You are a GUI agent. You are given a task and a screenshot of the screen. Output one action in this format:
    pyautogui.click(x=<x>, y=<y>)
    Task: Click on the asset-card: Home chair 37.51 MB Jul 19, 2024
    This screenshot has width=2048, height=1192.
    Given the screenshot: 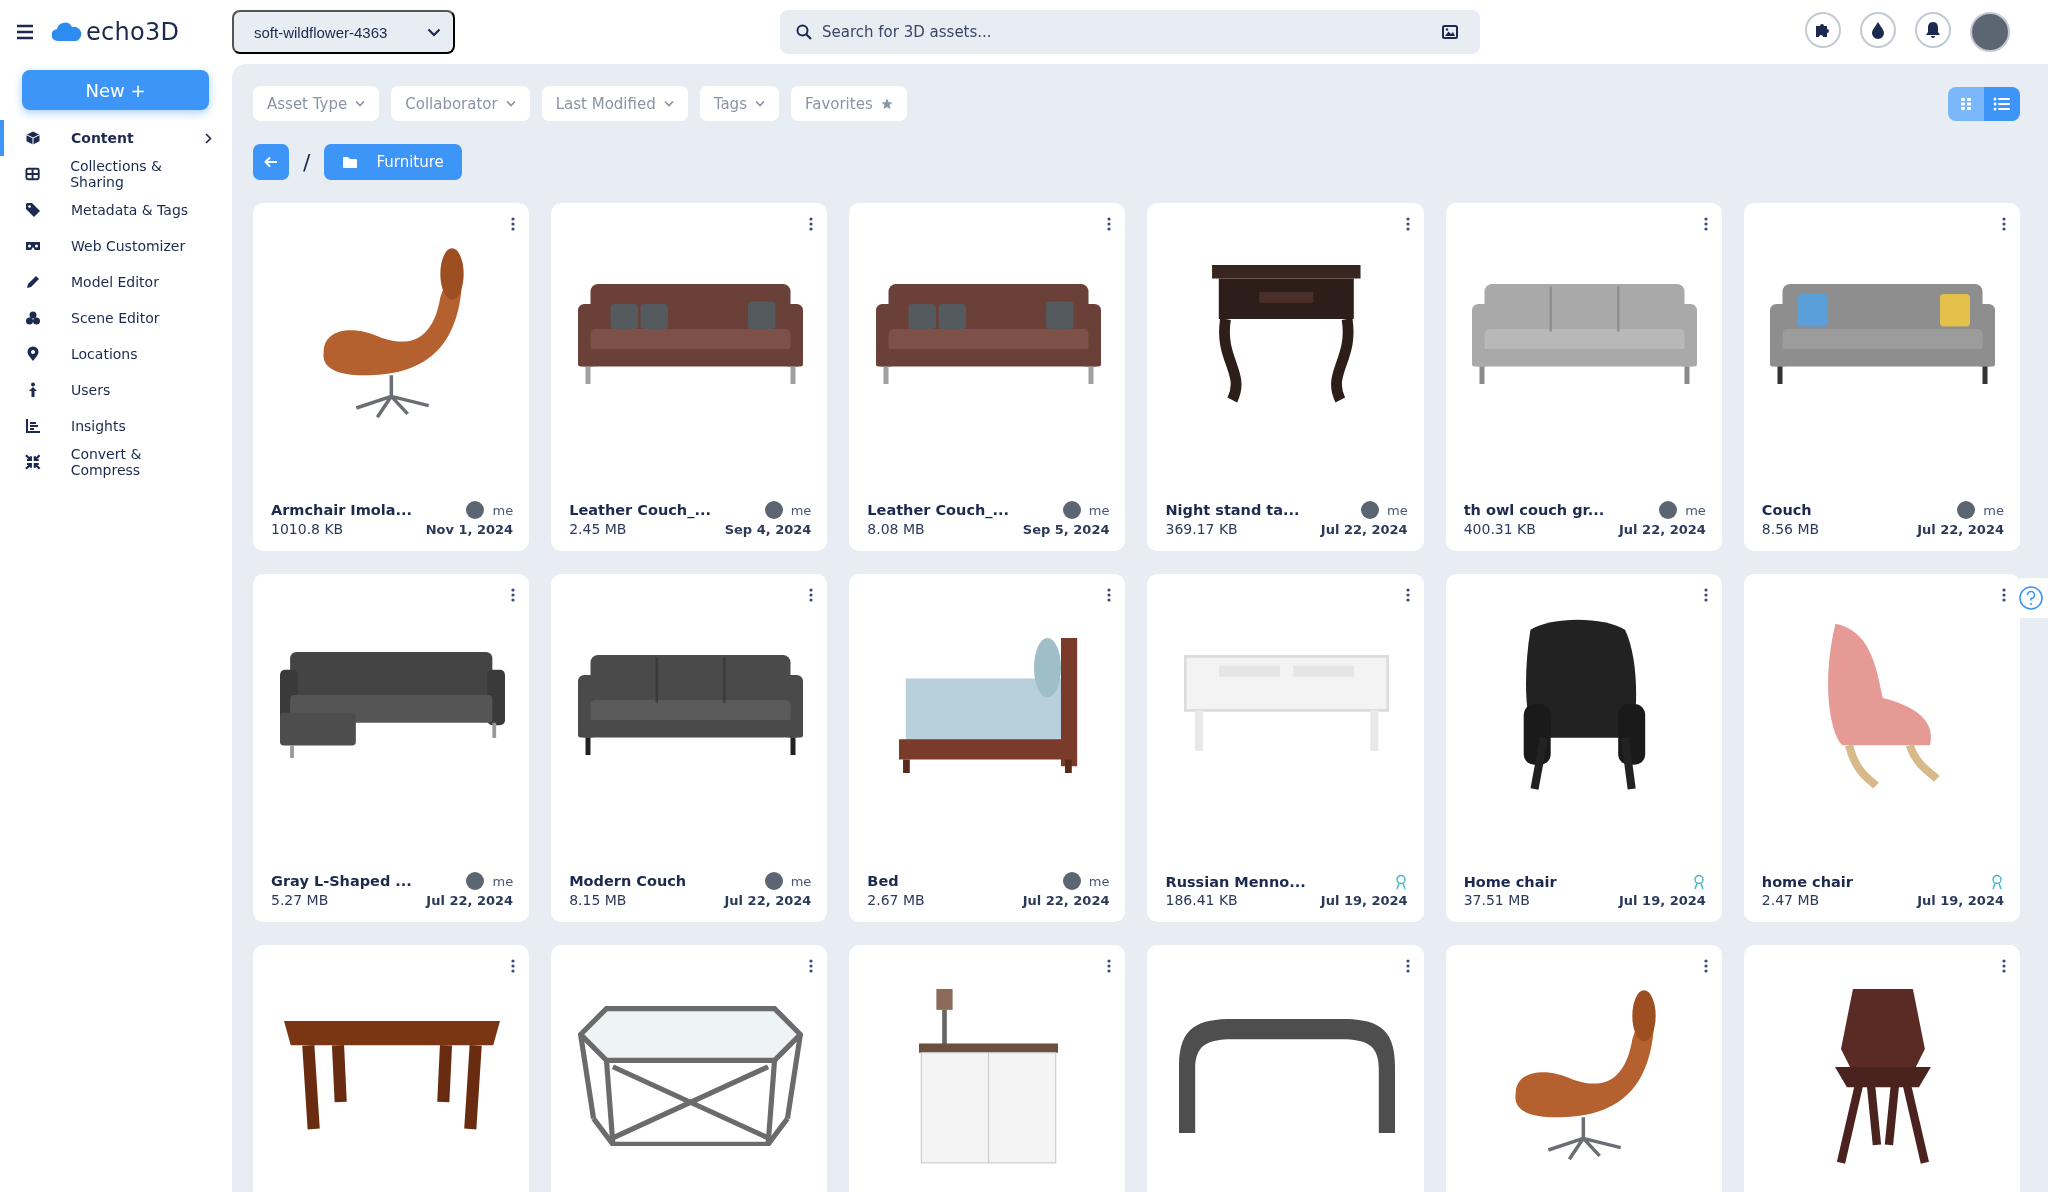 What is the action you would take?
    pyautogui.click(x=1583, y=748)
    